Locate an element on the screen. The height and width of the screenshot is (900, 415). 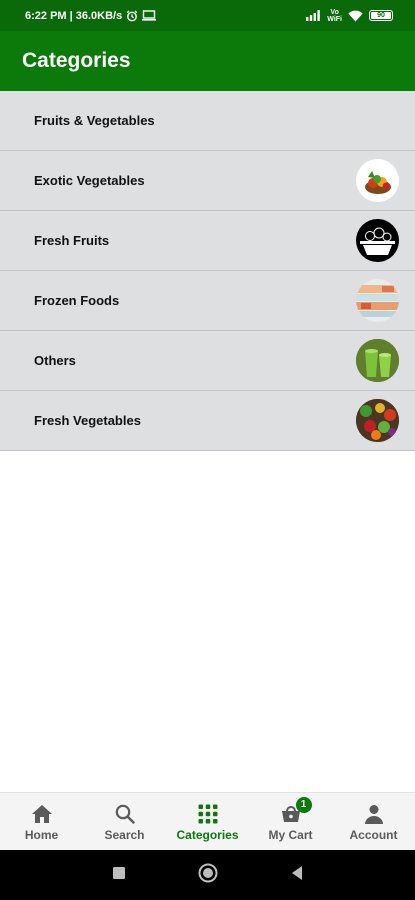
nav-home: Home is located at coordinates (41, 822).